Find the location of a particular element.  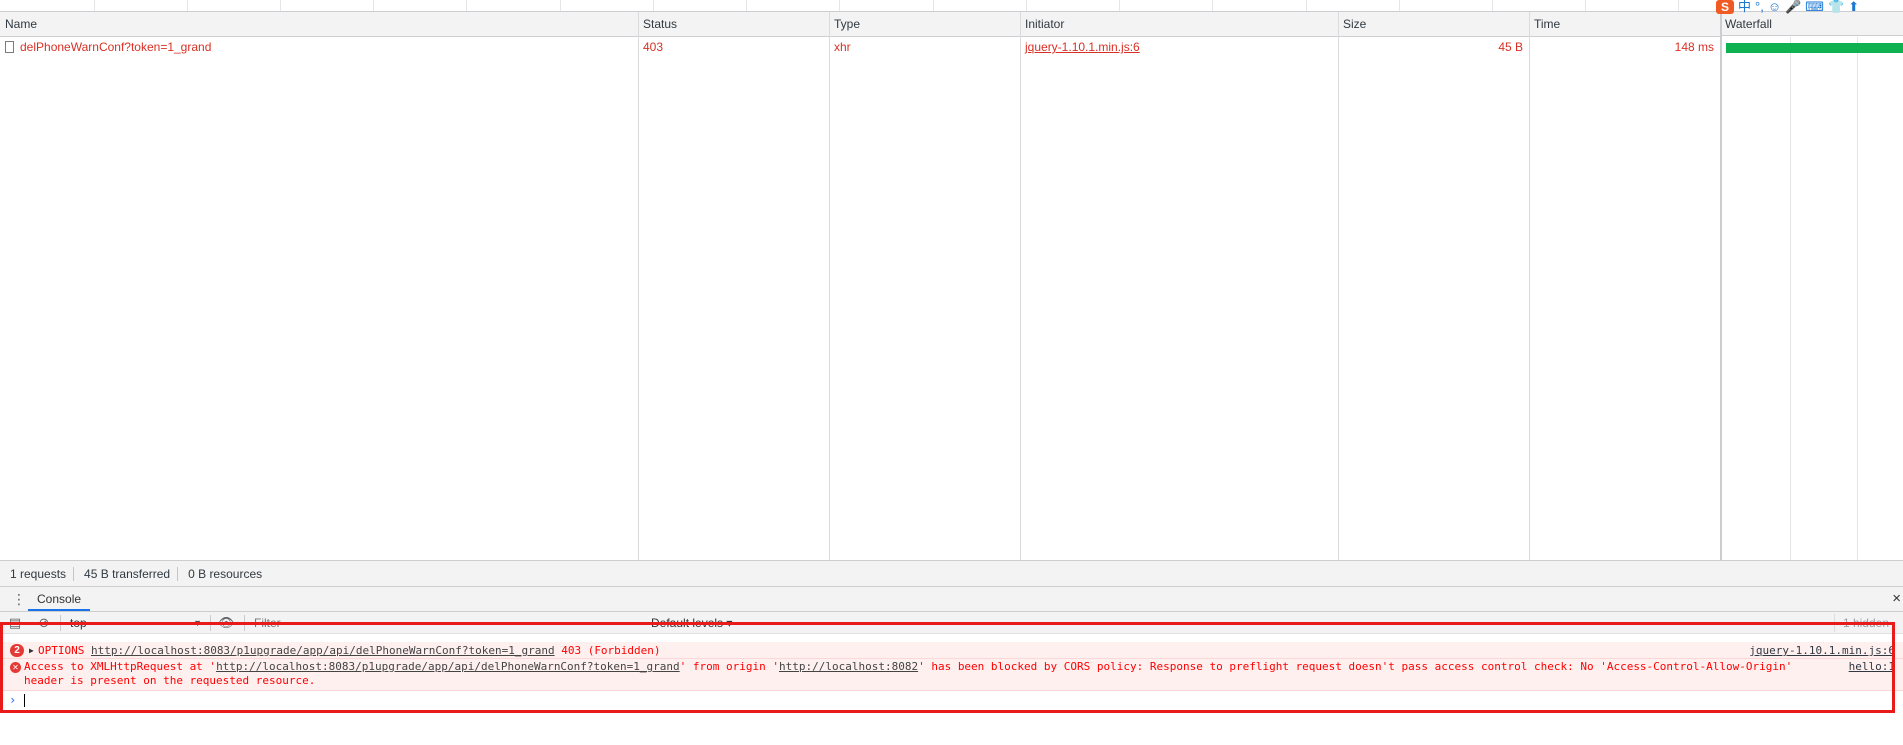

sogou-logo-icon: S is located at coordinates (1725, 7).